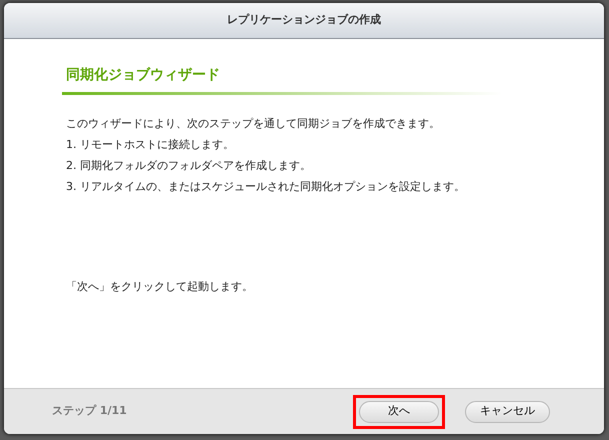 This screenshot has width=609, height=440. Describe the element at coordinates (507, 411) in the screenshot. I see `cancel-button: キャンセル` at that location.